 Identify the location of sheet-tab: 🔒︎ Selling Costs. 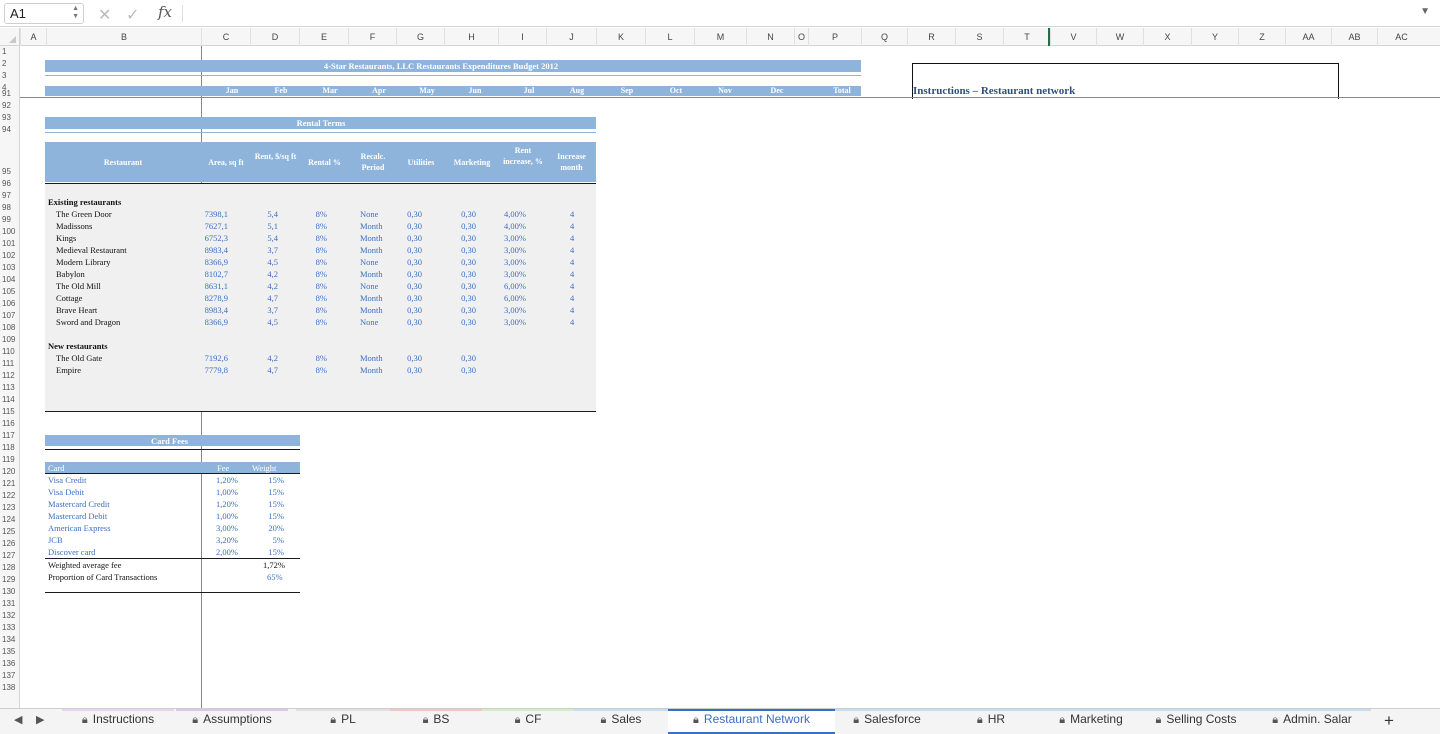
(1196, 721).